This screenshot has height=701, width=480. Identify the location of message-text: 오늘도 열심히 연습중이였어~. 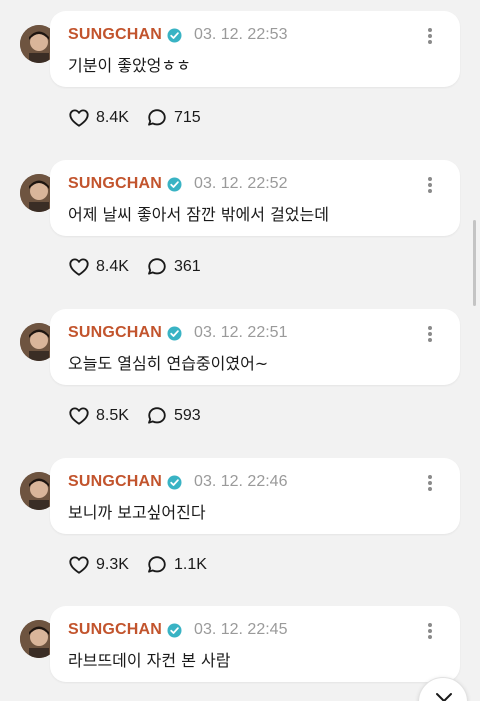
(168, 363).